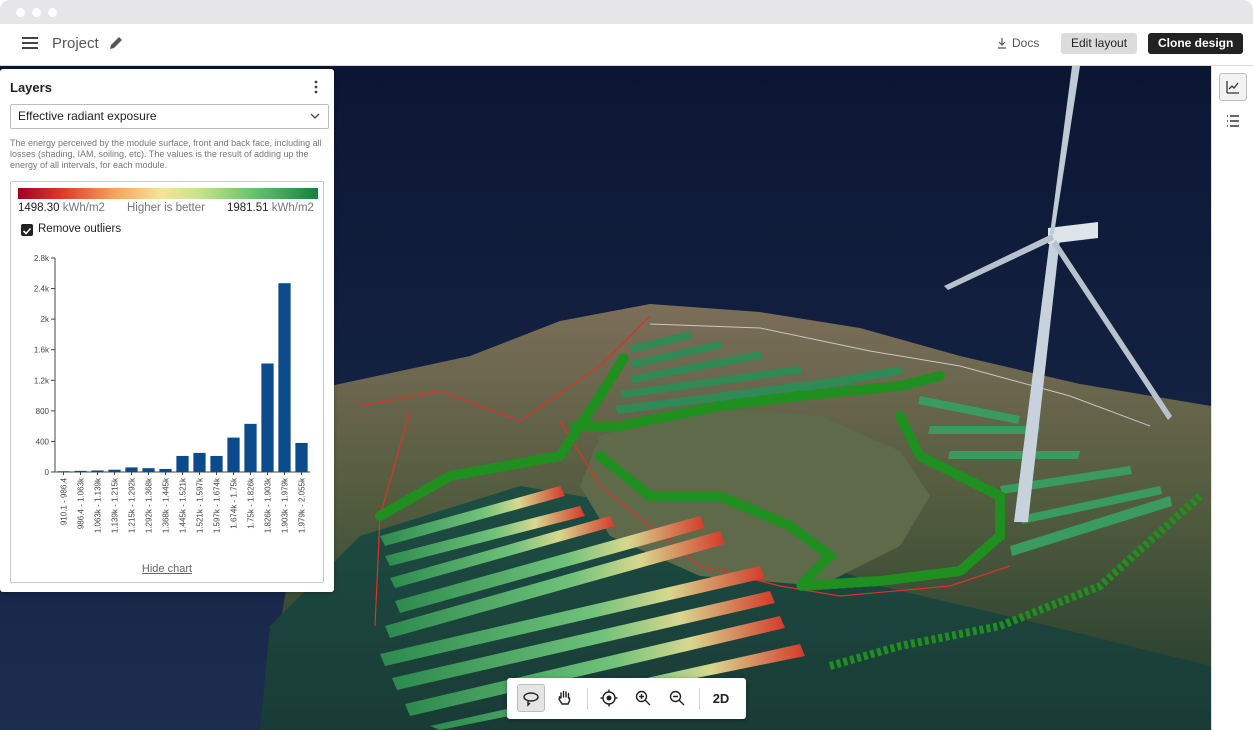 This screenshot has height=730, width=1253. I want to click on zoom-out-icon, so click(677, 698).